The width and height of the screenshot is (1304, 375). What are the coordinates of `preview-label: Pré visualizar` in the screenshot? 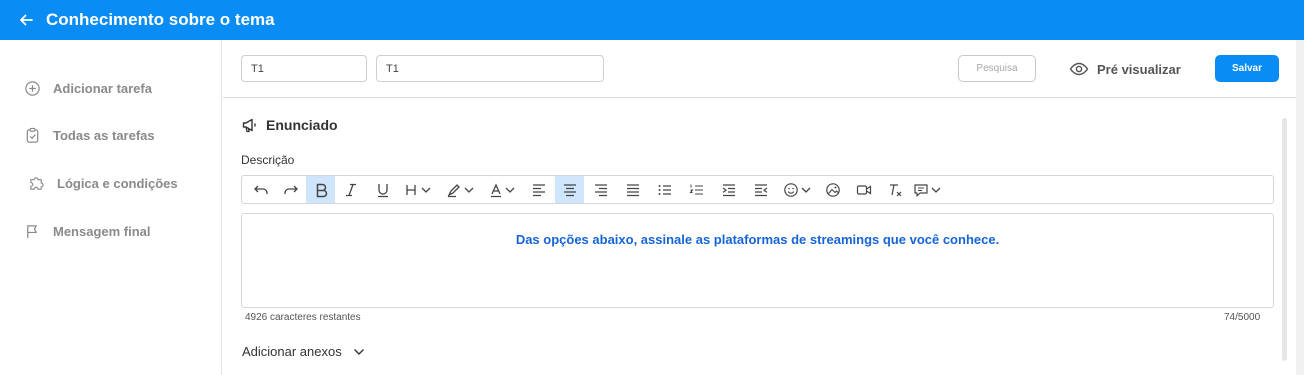 It's located at (1139, 69).